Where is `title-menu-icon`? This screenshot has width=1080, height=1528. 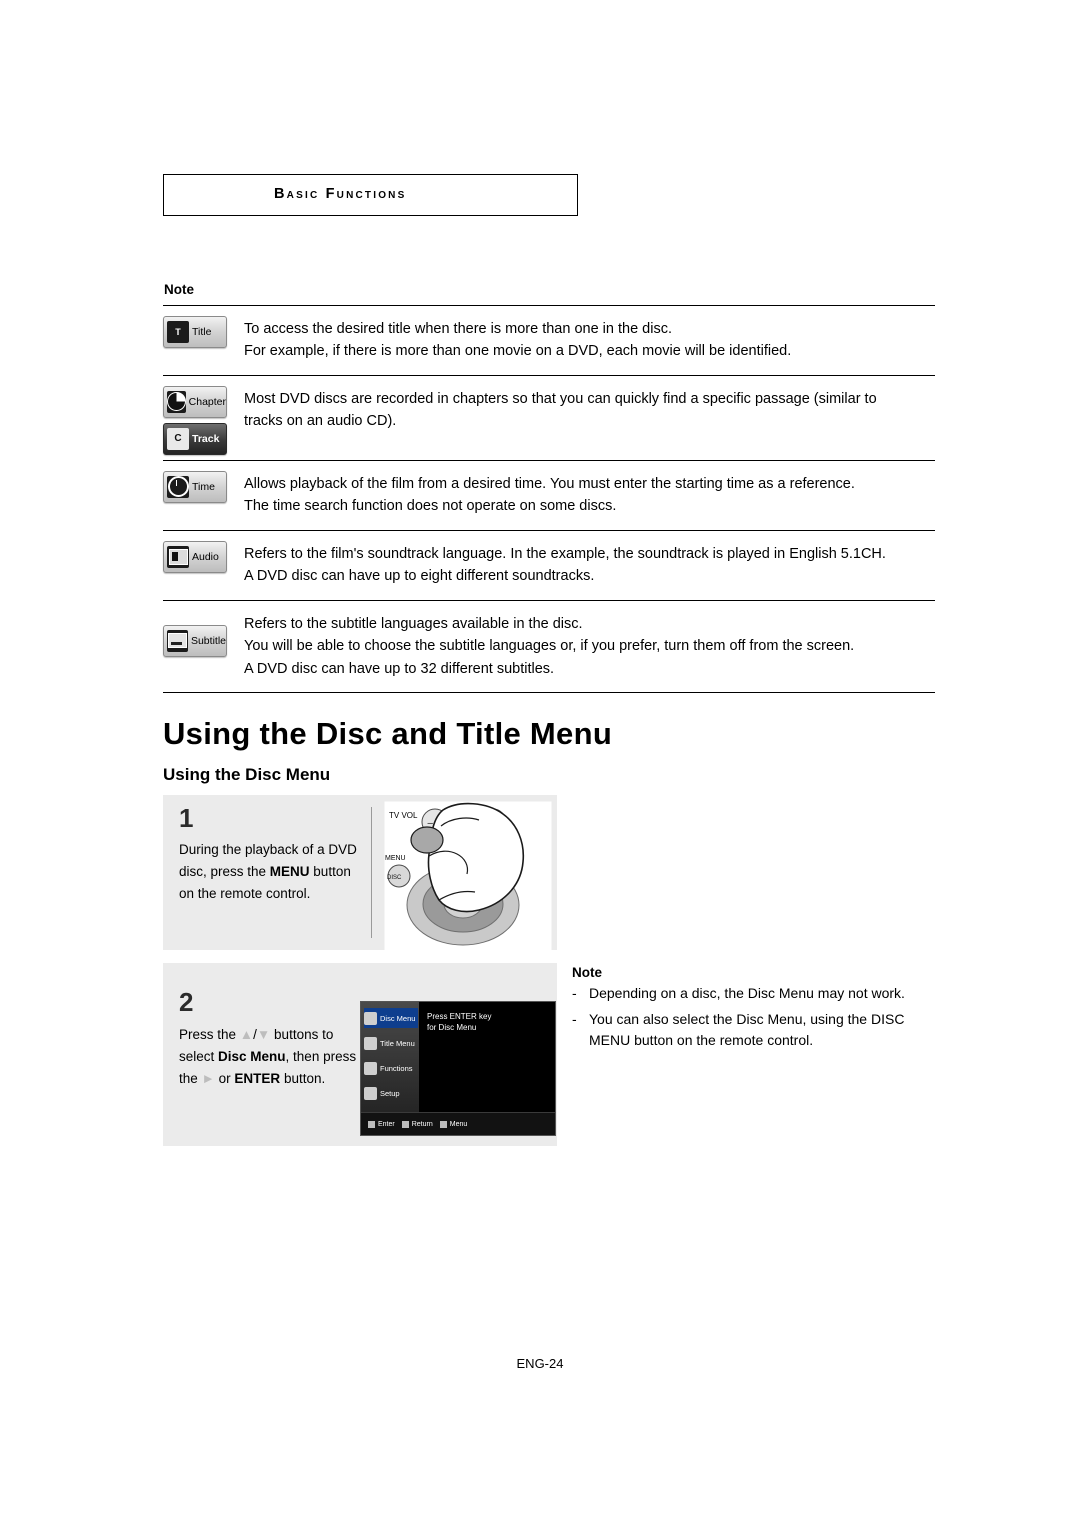
title-menu-icon is located at coordinates (370, 1043).